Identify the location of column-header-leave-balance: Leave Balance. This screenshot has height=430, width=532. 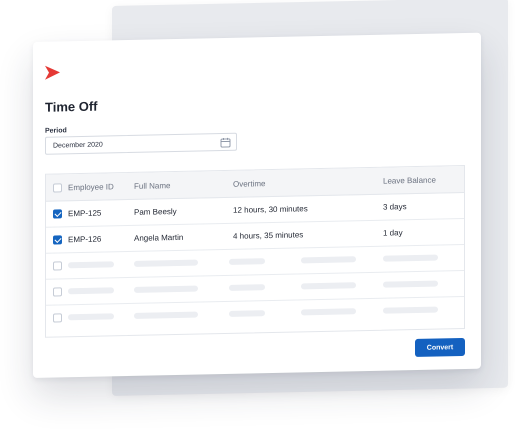
(409, 181).